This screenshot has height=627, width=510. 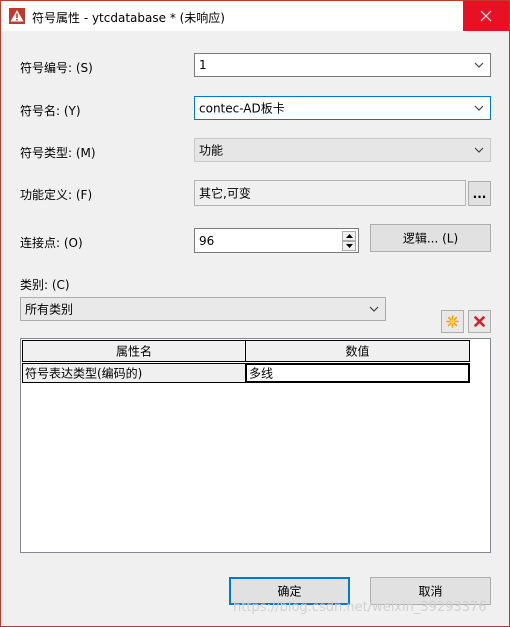 What do you see at coordinates (203, 65) in the screenshot?
I see `symbol-number-value: 1` at bounding box center [203, 65].